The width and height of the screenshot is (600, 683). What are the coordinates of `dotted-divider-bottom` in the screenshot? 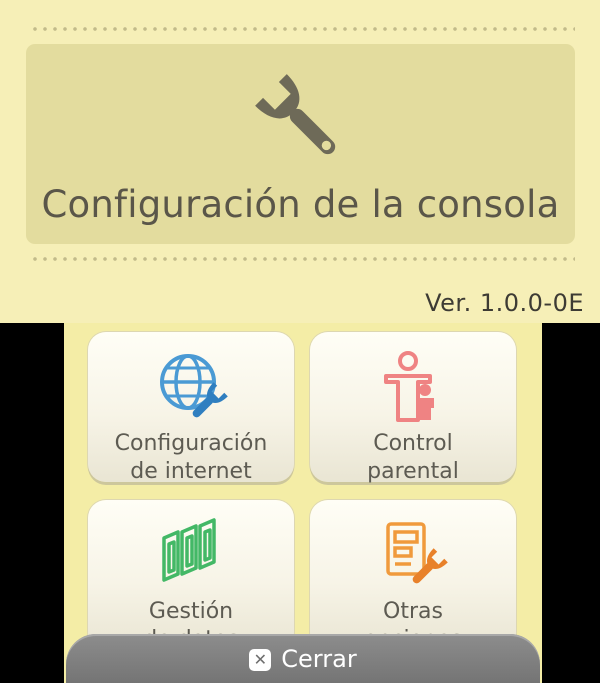 It's located at (302, 259).